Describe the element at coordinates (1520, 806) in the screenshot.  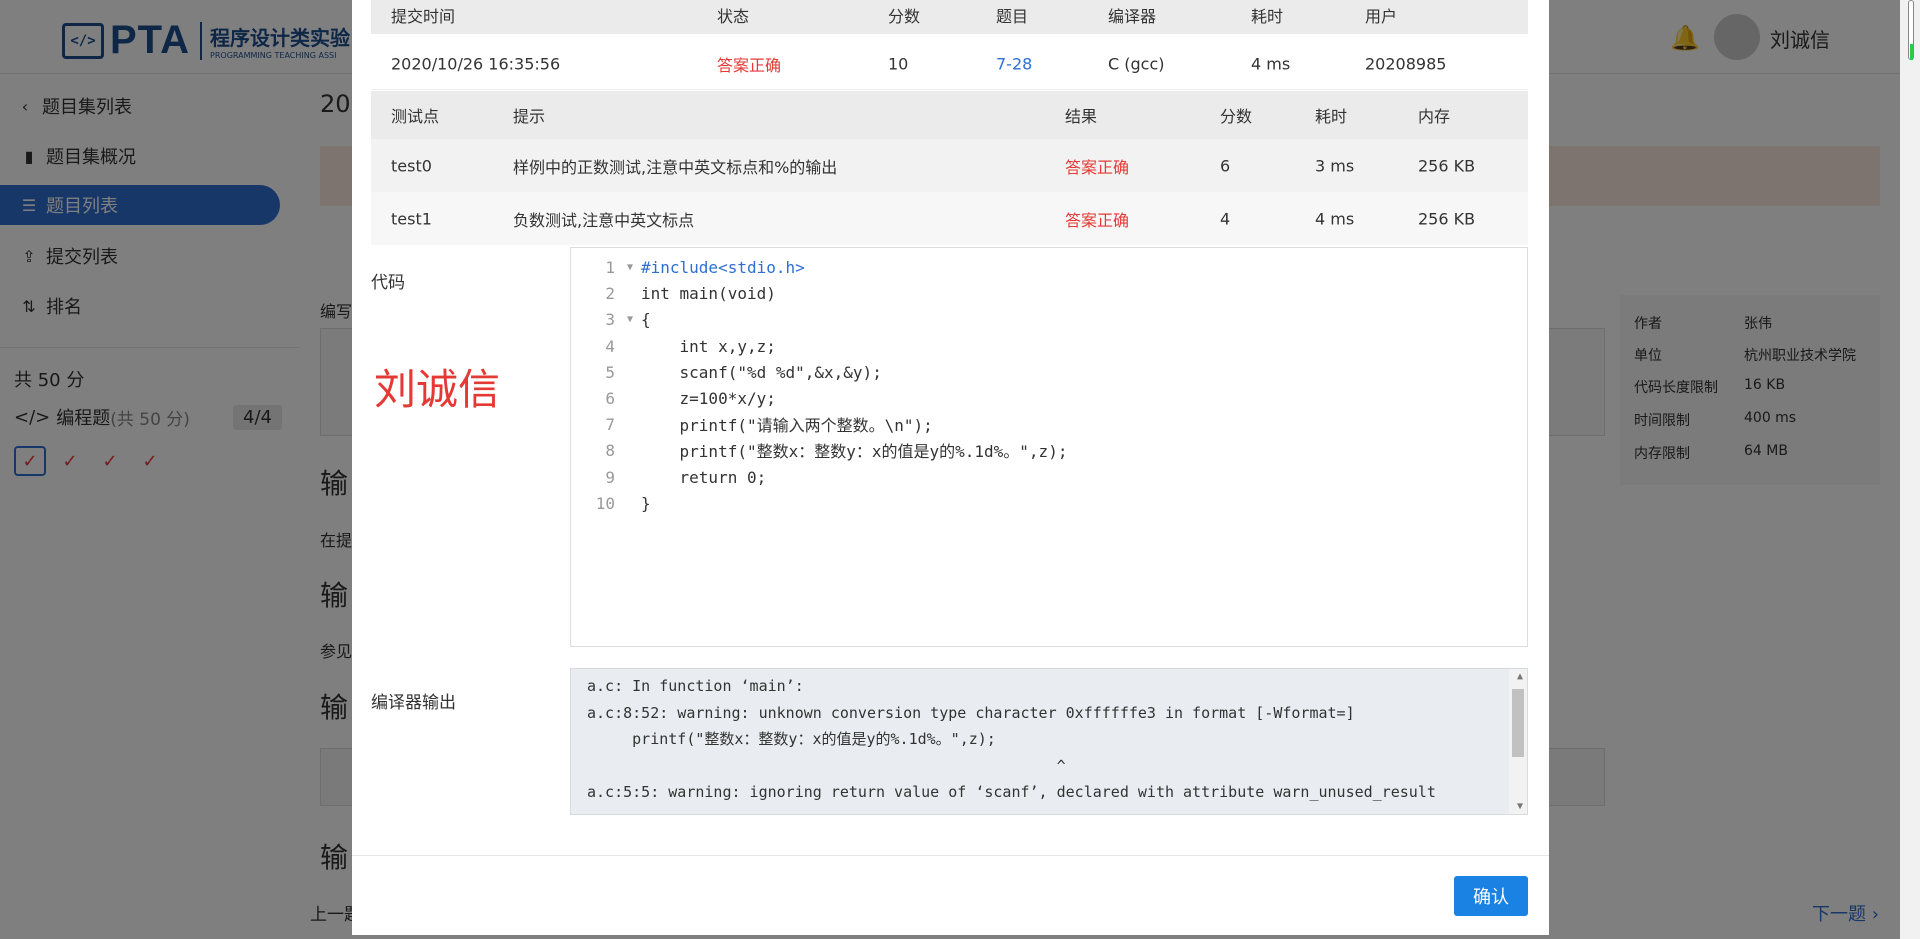
I see `chevron-down-icon: ▼` at that location.